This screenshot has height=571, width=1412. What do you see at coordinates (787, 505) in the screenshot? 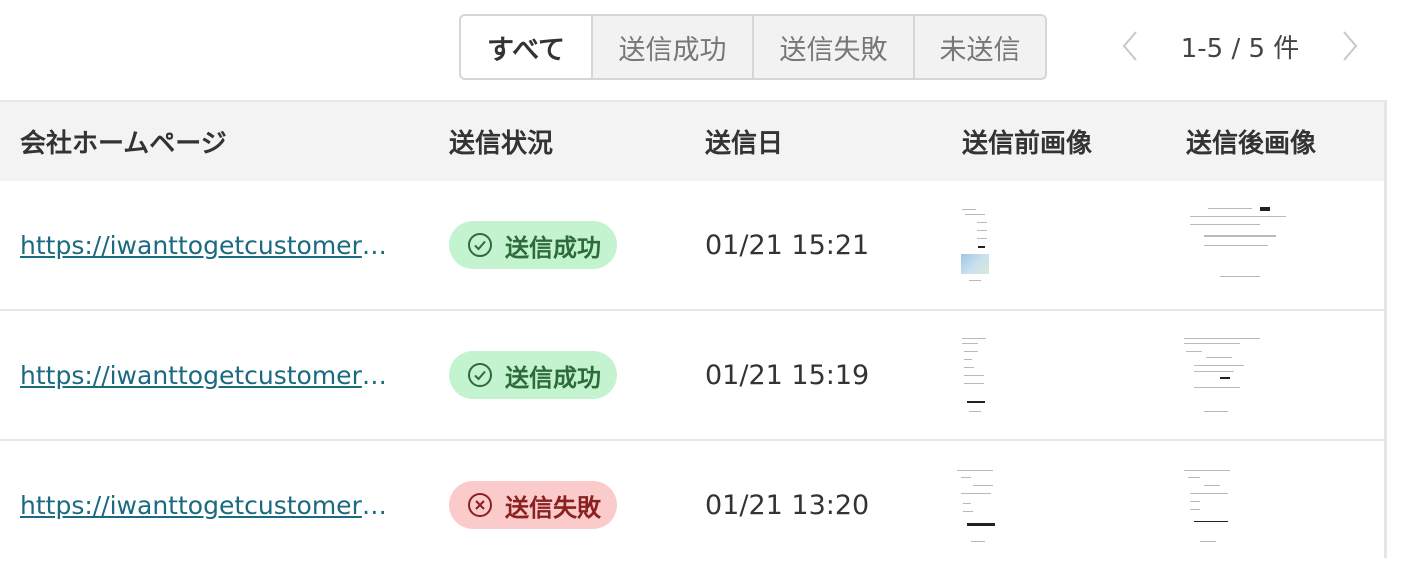
I see `sent-date: 01/21 13:20` at bounding box center [787, 505].